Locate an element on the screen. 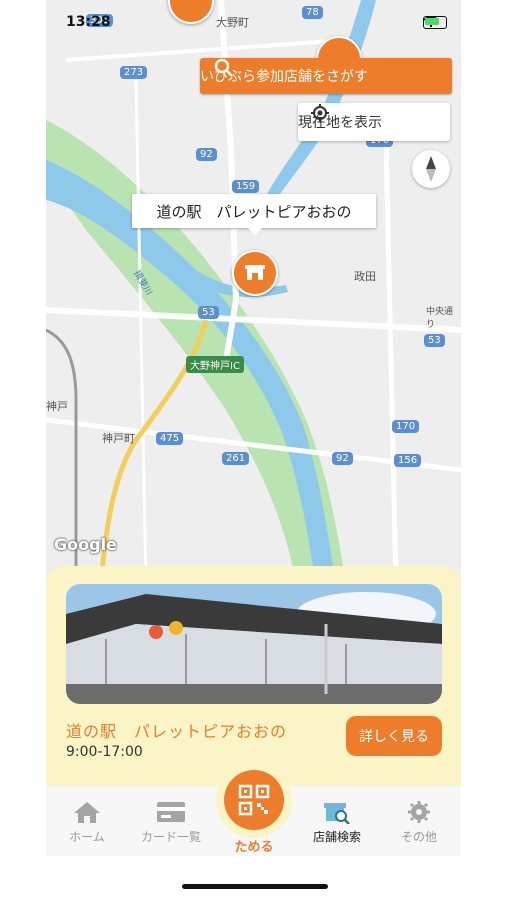  station-photo is located at coordinates (254, 644).